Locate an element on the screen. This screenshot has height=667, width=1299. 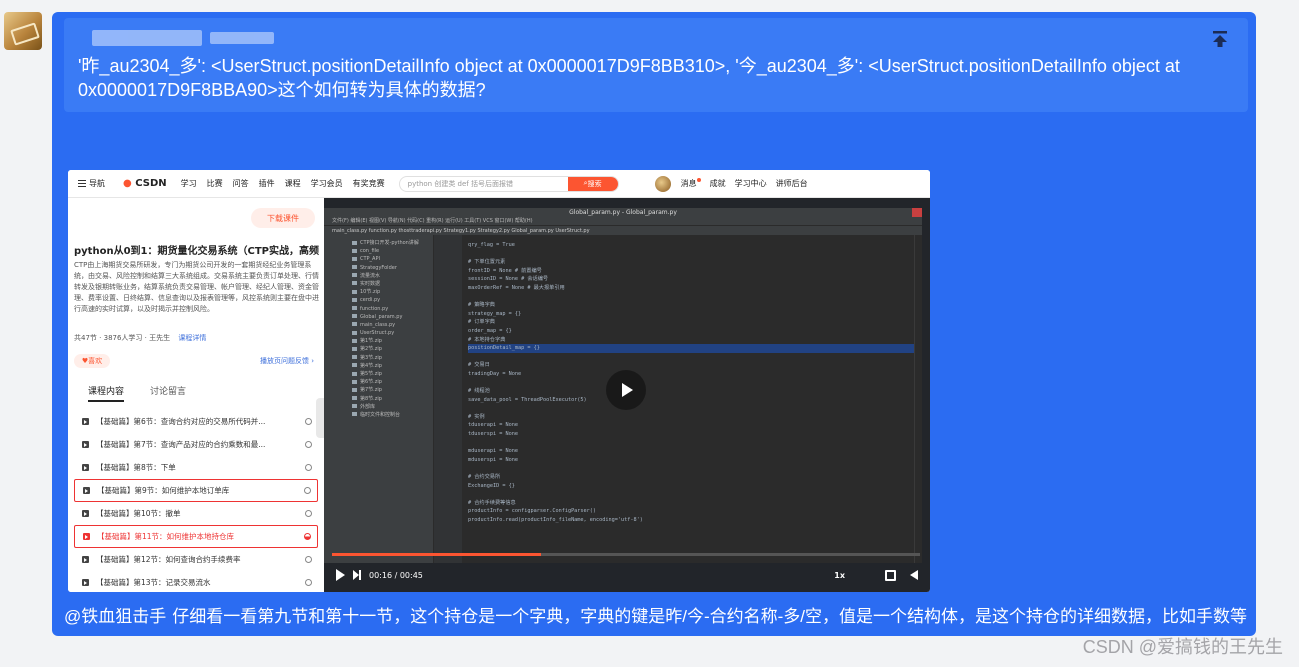
mention: @铁血狙击手 is located at coordinates (115, 616).